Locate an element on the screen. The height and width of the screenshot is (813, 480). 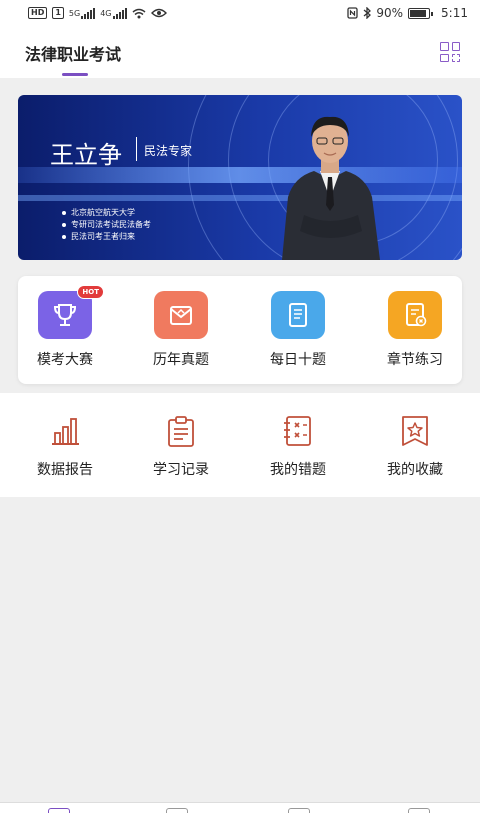
tool-data-report: 数据报告 is located at coordinates (65, 447).